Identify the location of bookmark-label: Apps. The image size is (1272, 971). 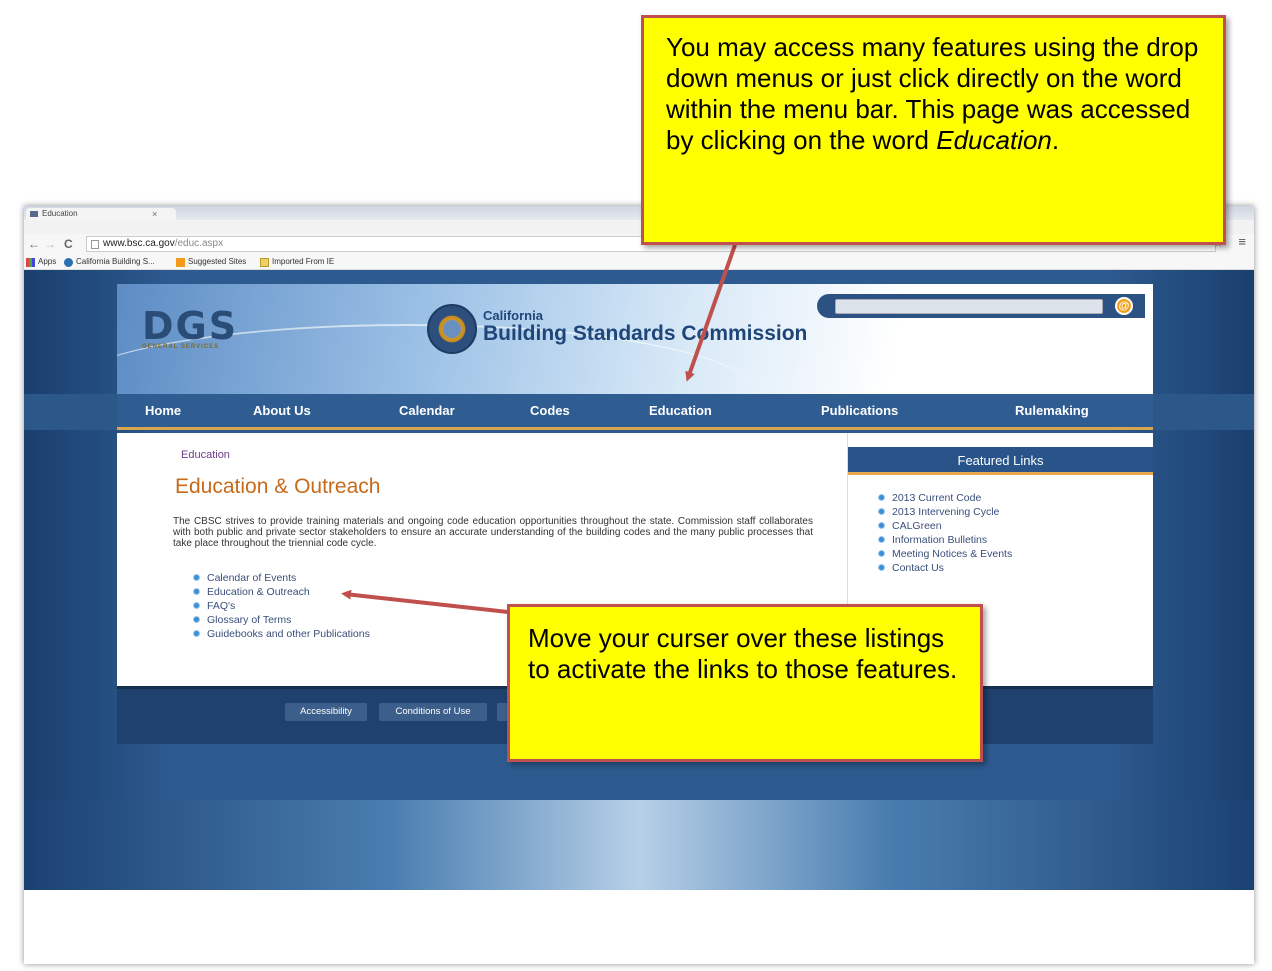
(47, 261).